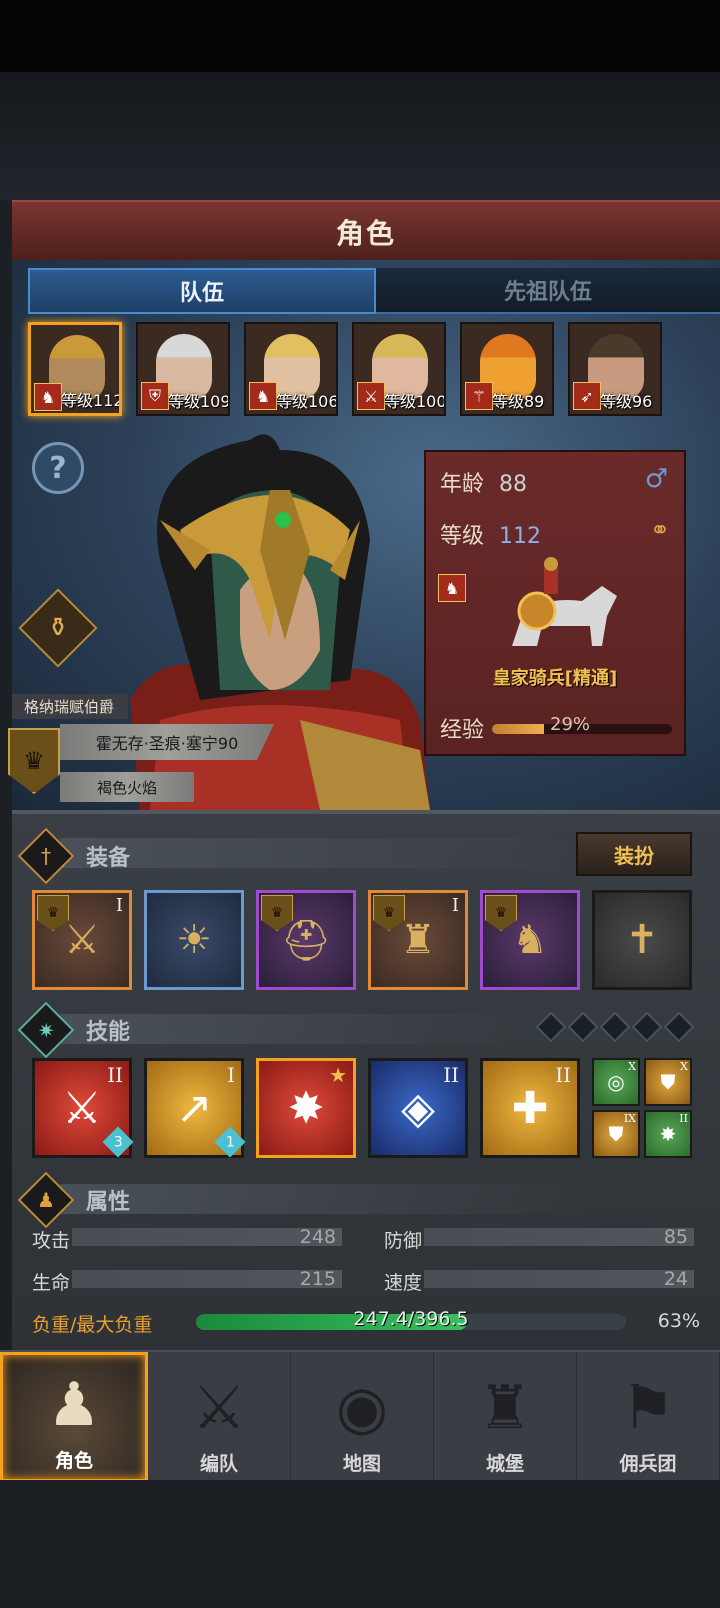 The height and width of the screenshot is (1608, 720). Describe the element at coordinates (360, 36) in the screenshot. I see `status-bar` at that location.